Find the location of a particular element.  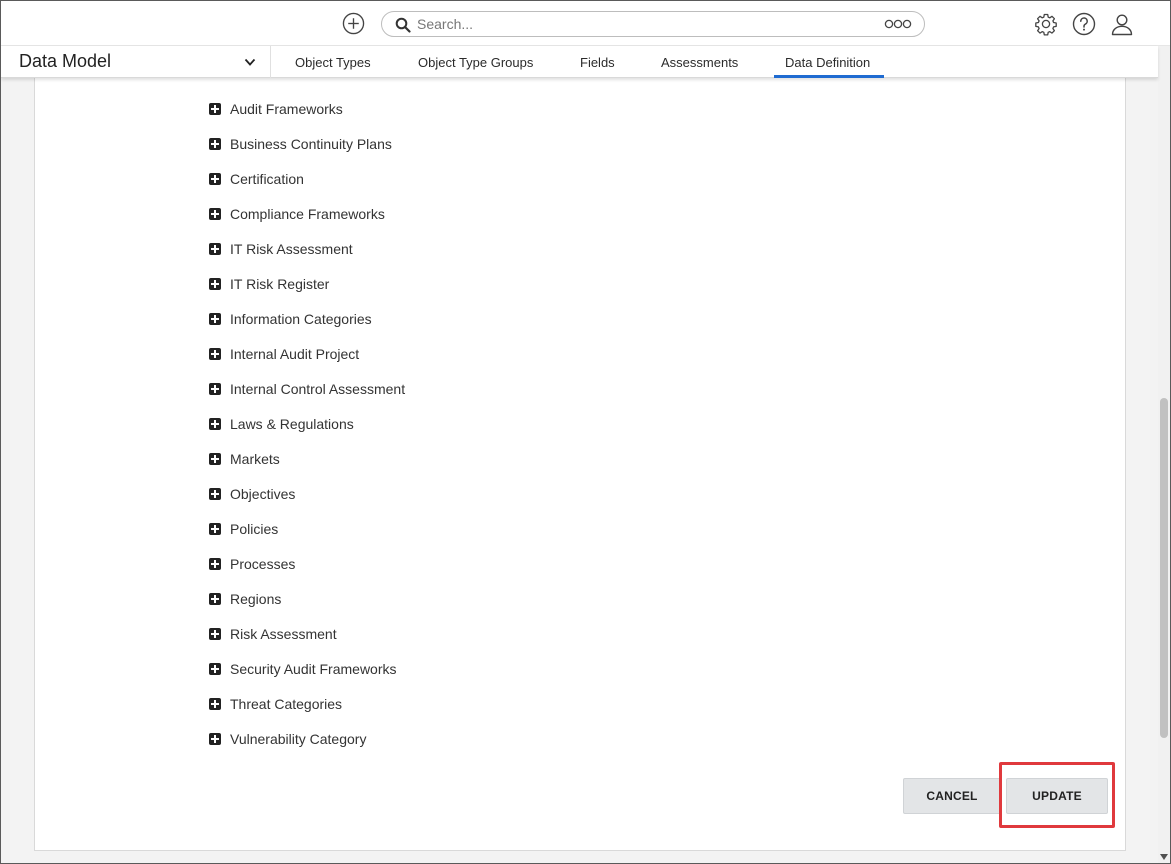

tree-item: Internal Control Assessment is located at coordinates (307, 389).